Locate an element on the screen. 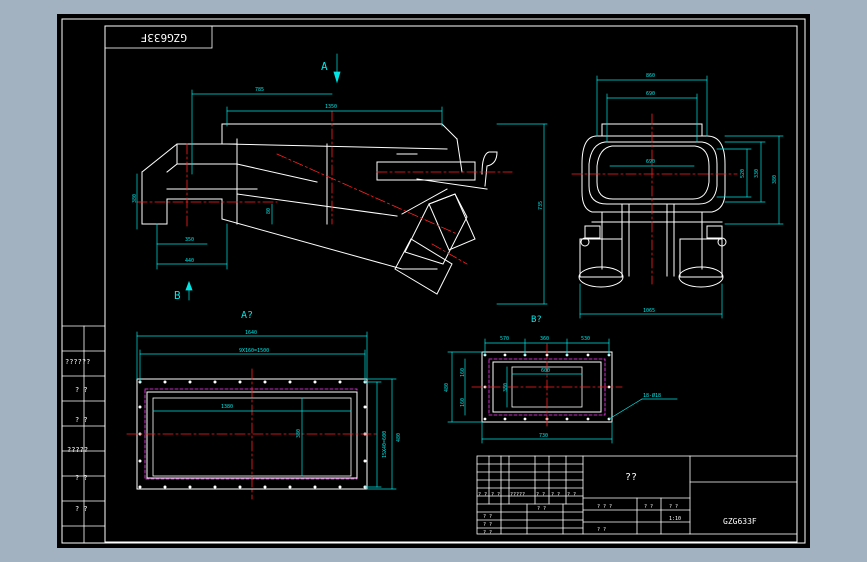 This screenshot has height=562, width=867. a-dim-1380: 1380 is located at coordinates (227, 407).